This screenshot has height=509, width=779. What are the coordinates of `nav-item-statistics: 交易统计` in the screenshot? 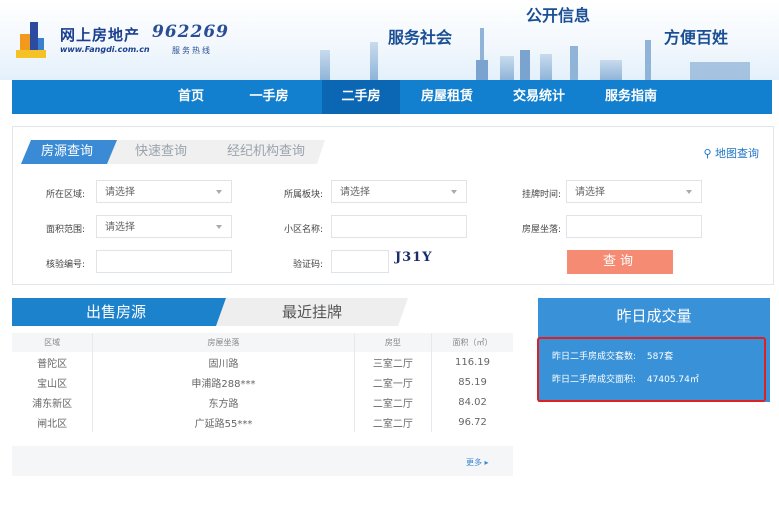 It's located at (539, 97).